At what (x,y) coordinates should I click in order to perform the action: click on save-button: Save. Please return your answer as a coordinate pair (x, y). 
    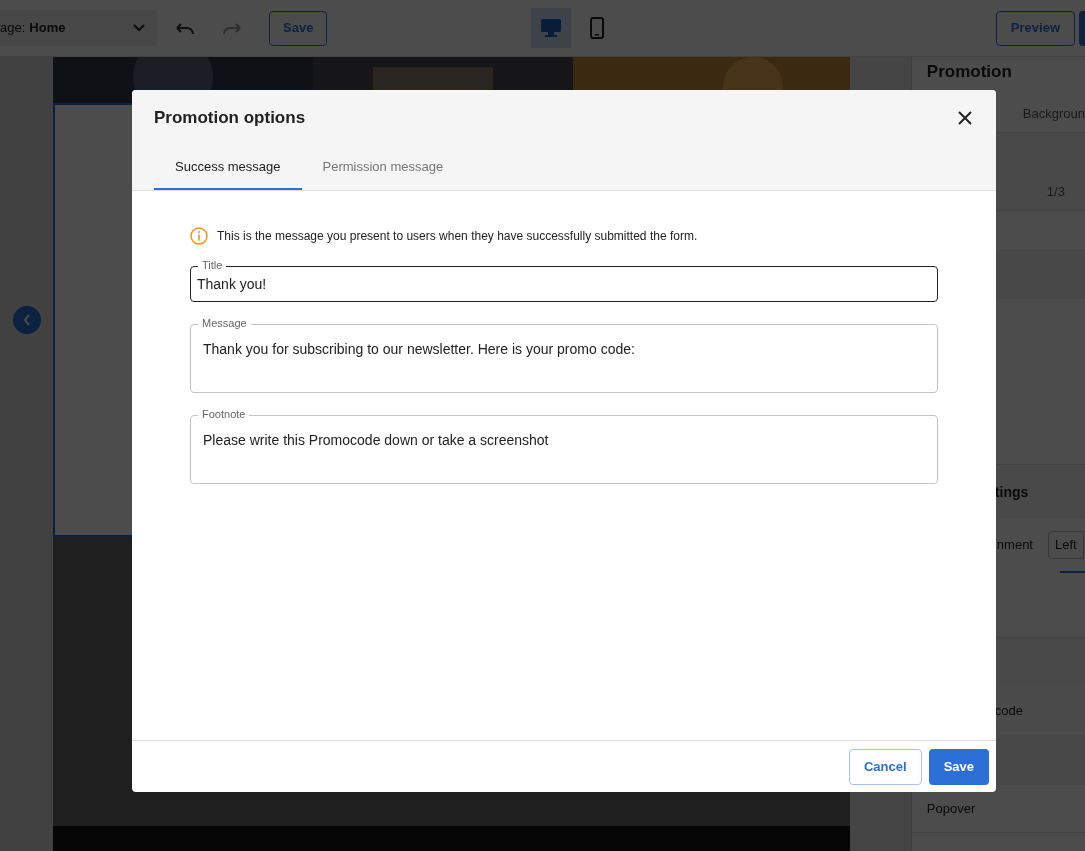
    Looking at the image, I should click on (958, 766).